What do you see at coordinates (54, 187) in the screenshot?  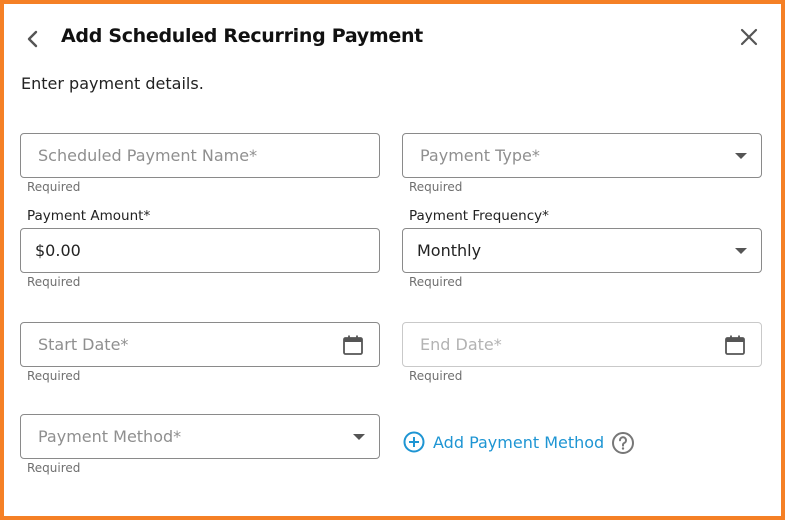 I see `payment-name-helper: Required` at bounding box center [54, 187].